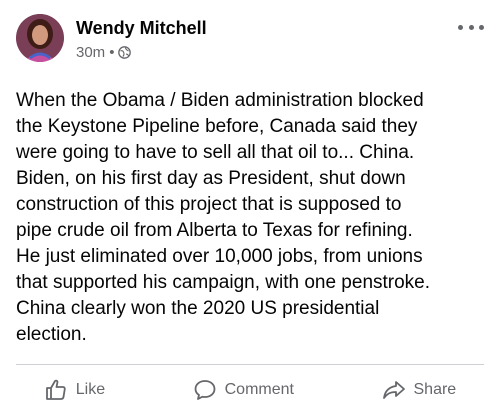 The height and width of the screenshot is (416, 500). I want to click on globe-icon, so click(125, 52).